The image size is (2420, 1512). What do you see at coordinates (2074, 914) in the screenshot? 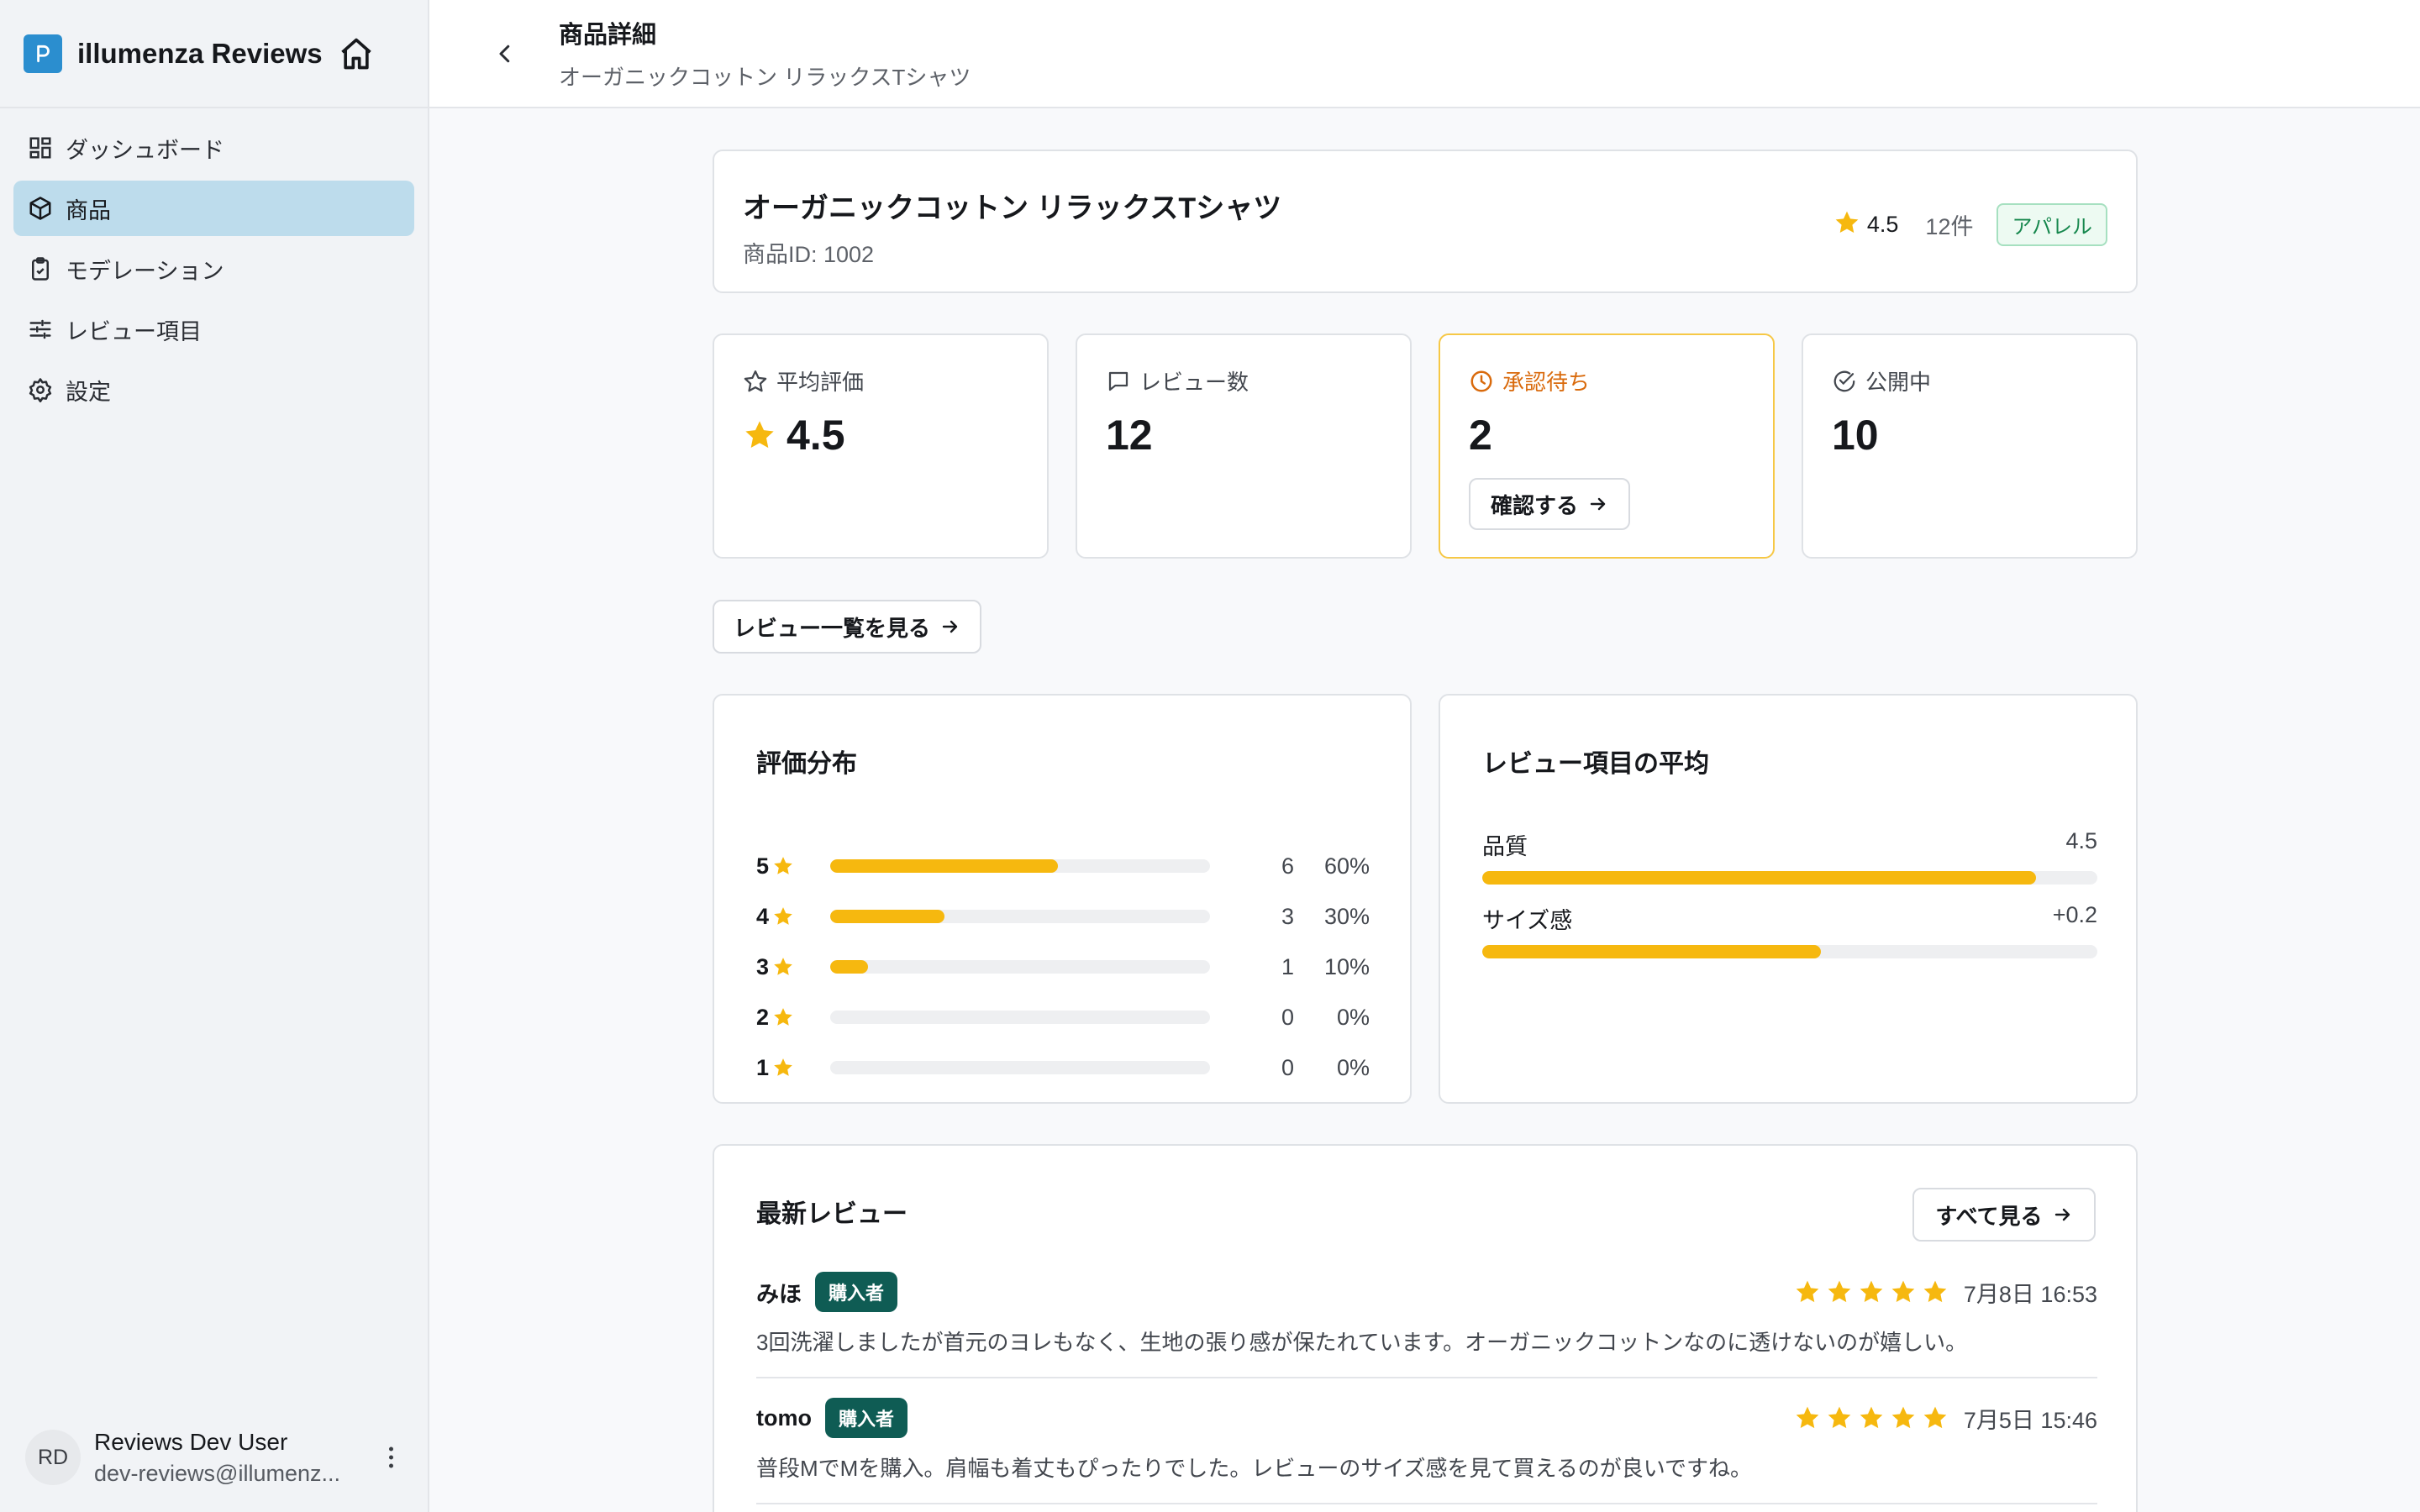
I see `attribute-value: +0.2` at bounding box center [2074, 914].